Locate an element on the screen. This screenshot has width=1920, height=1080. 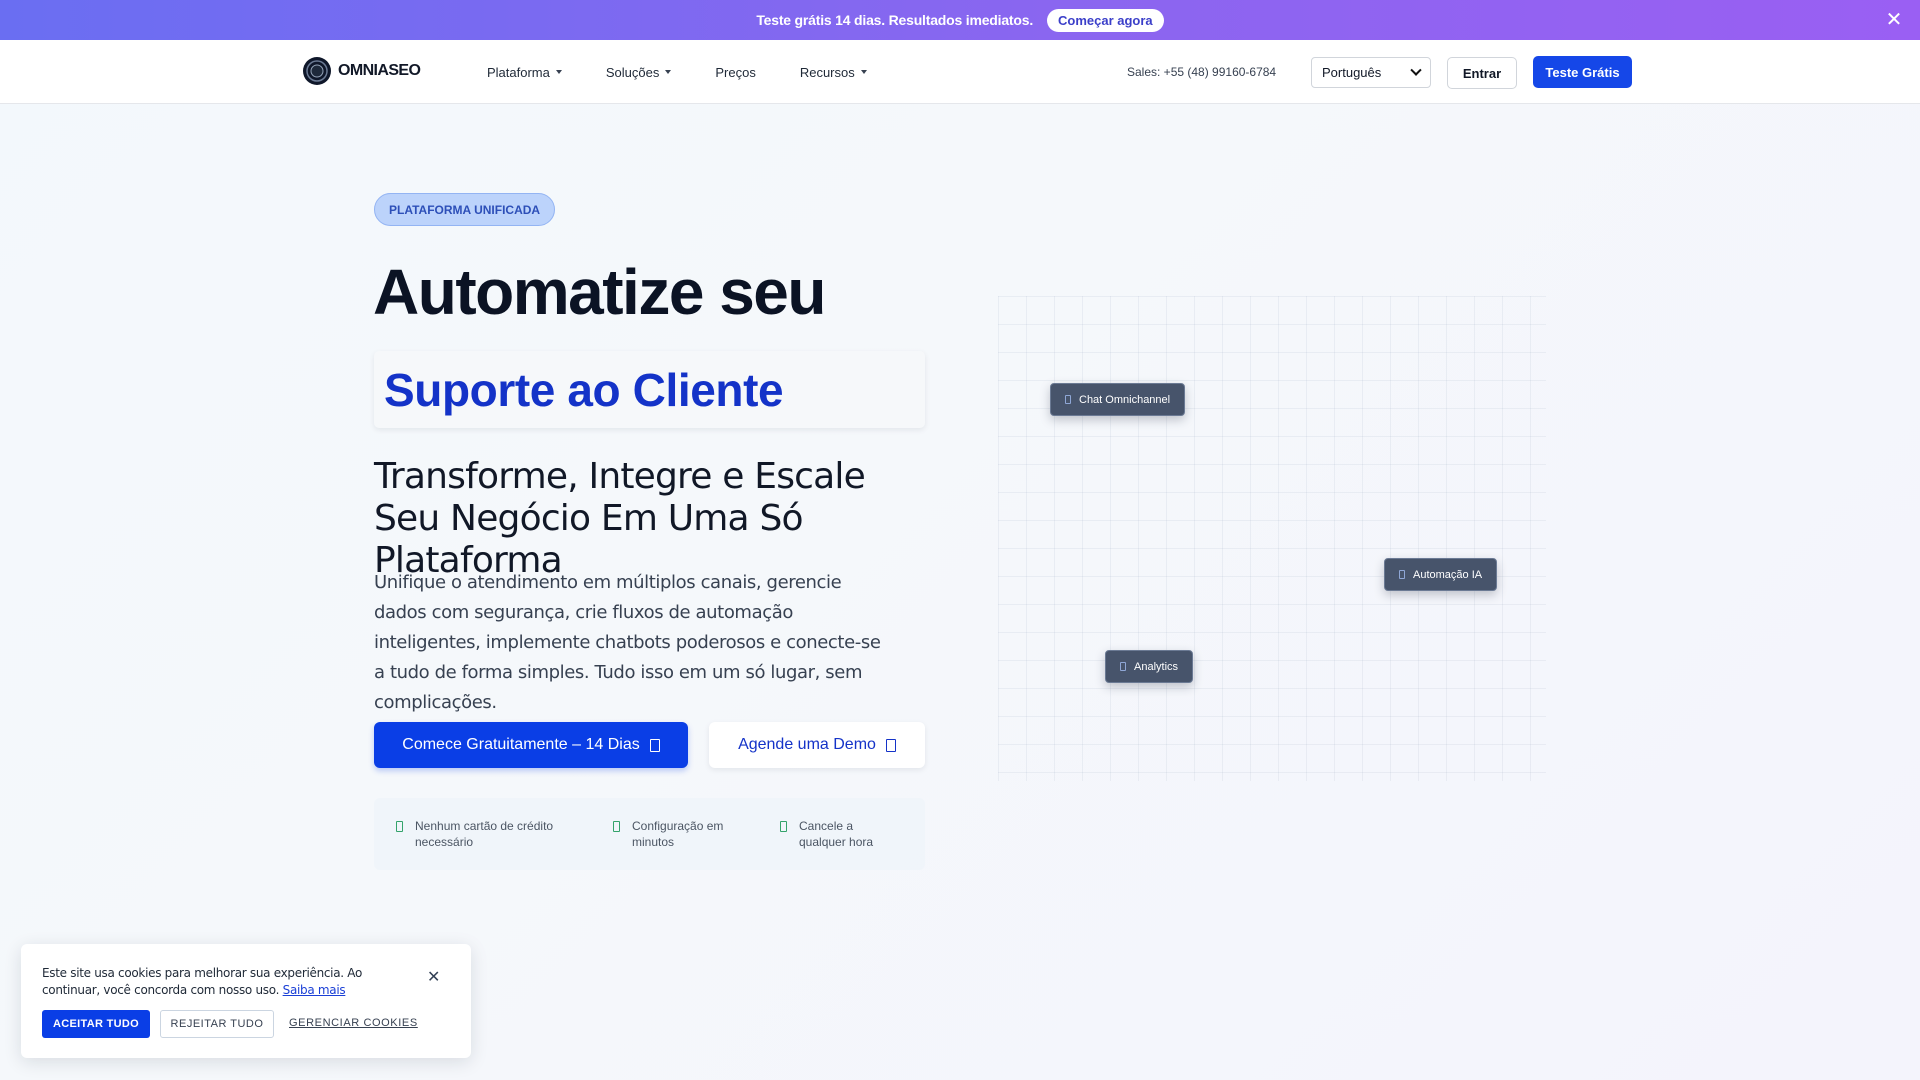
schedule-demo-label: Agende uma Demo is located at coordinates (807, 744).